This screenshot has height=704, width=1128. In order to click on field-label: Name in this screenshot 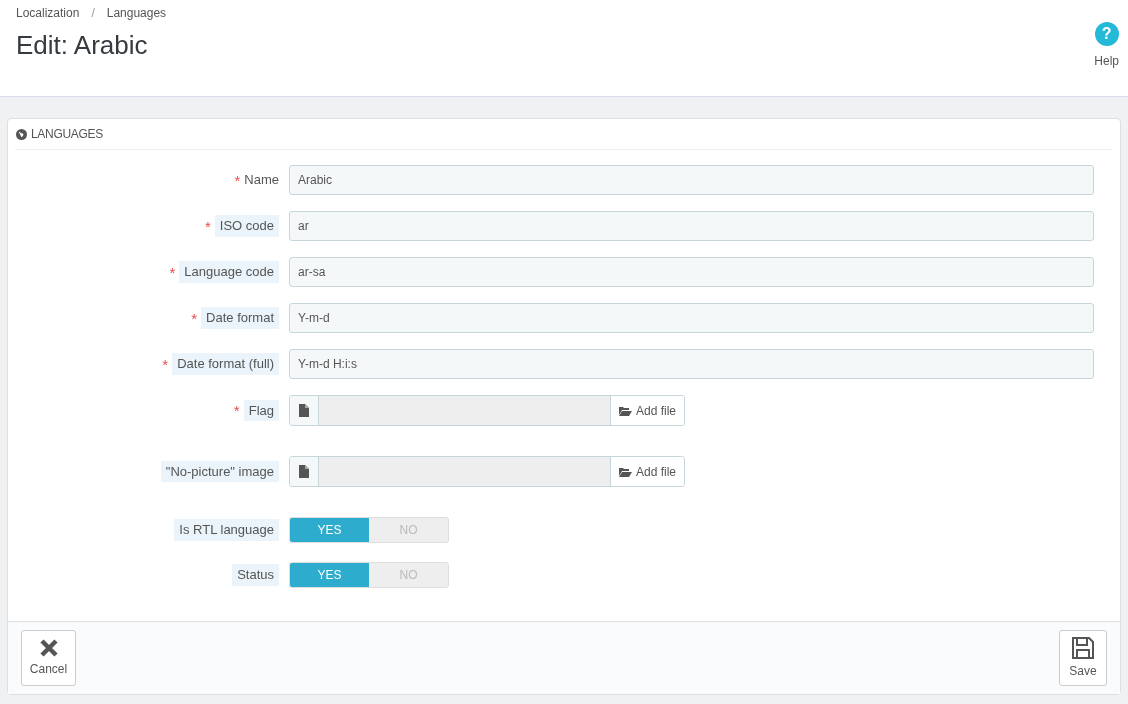, I will do `click(261, 180)`.